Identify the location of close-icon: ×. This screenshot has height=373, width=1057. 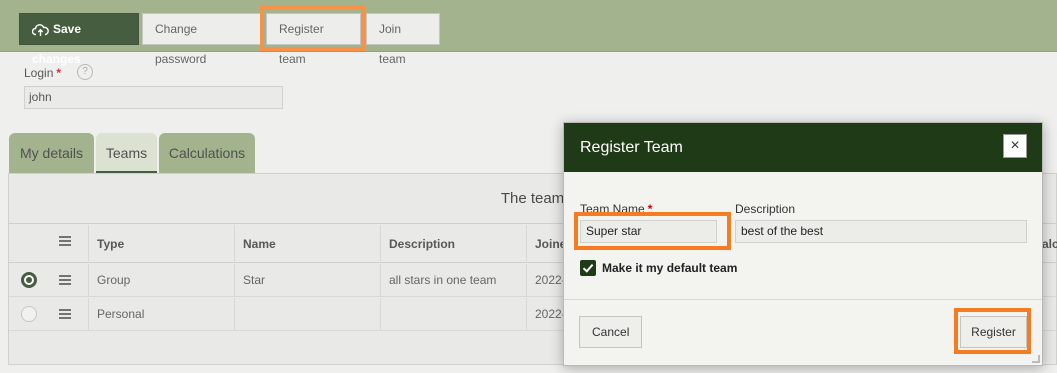
(1015, 146).